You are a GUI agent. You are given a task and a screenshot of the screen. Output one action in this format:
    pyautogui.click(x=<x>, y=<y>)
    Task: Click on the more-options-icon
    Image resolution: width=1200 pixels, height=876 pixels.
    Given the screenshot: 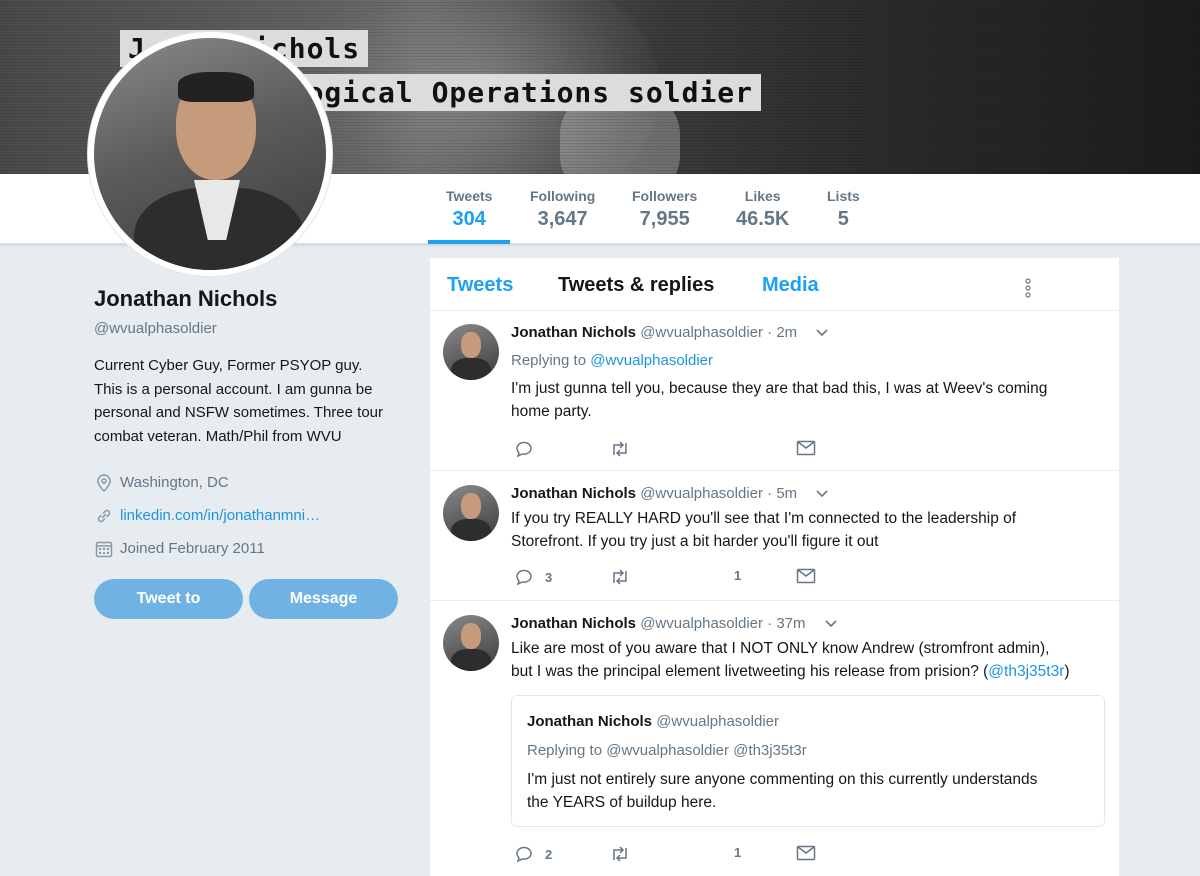 What is the action you would take?
    pyautogui.click(x=1028, y=290)
    